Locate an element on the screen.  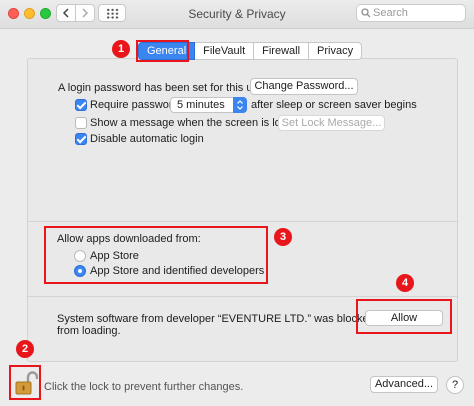
annotation-badge-4: 4 is located at coordinates (405, 283).